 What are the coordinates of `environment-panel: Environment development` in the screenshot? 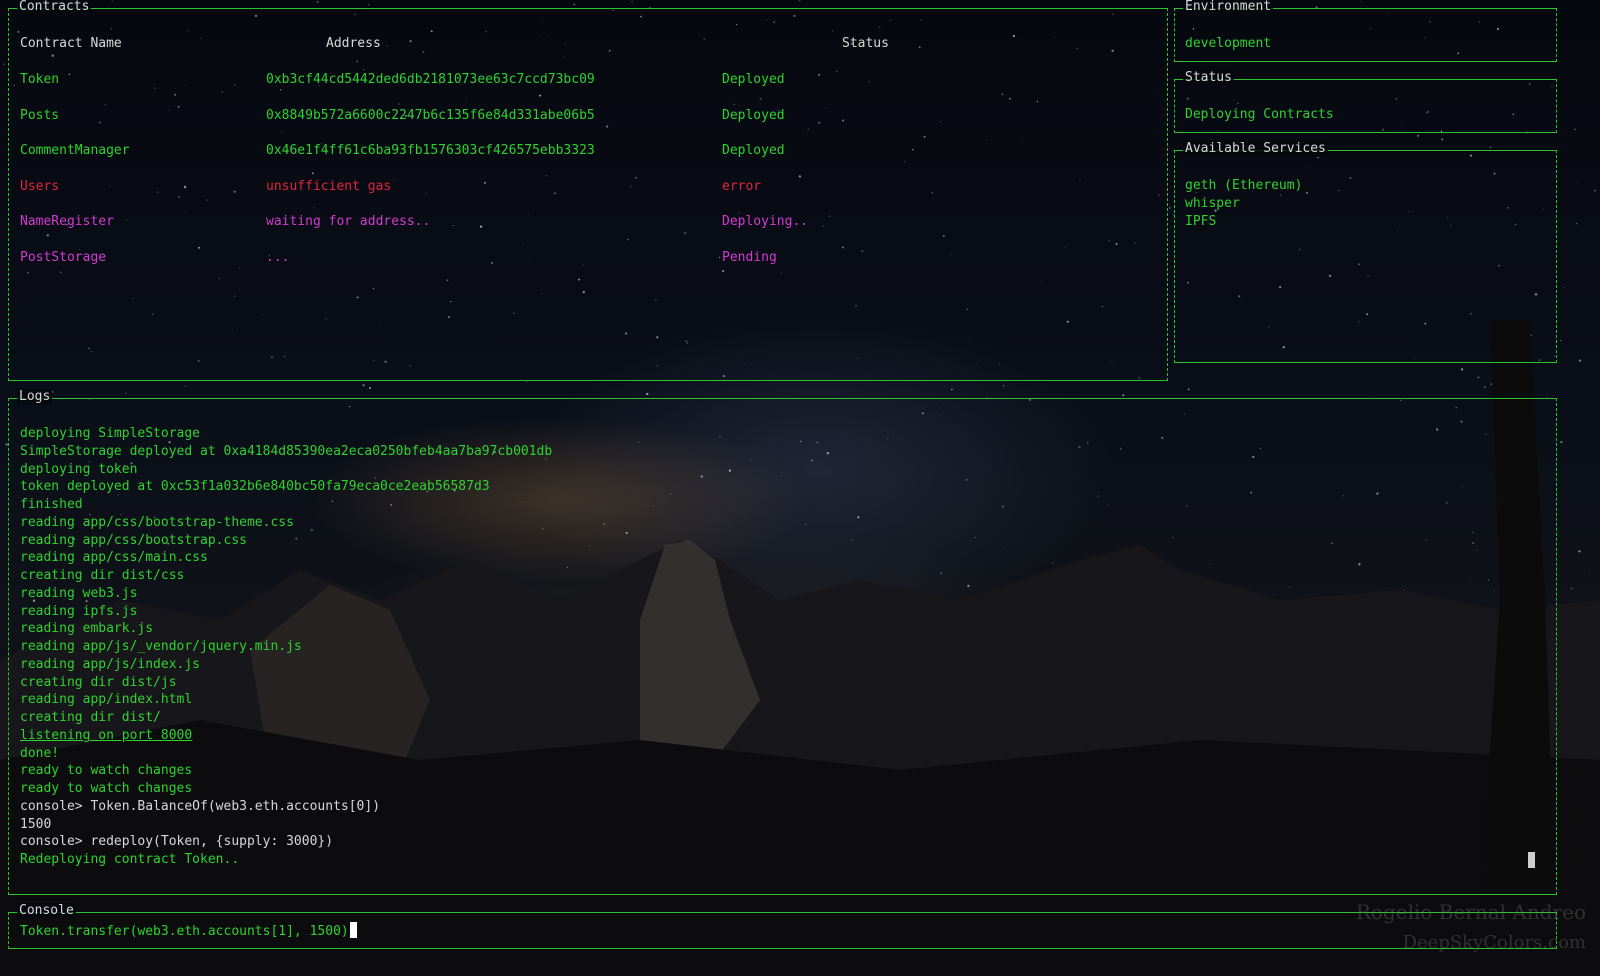 It's located at (1365, 31).